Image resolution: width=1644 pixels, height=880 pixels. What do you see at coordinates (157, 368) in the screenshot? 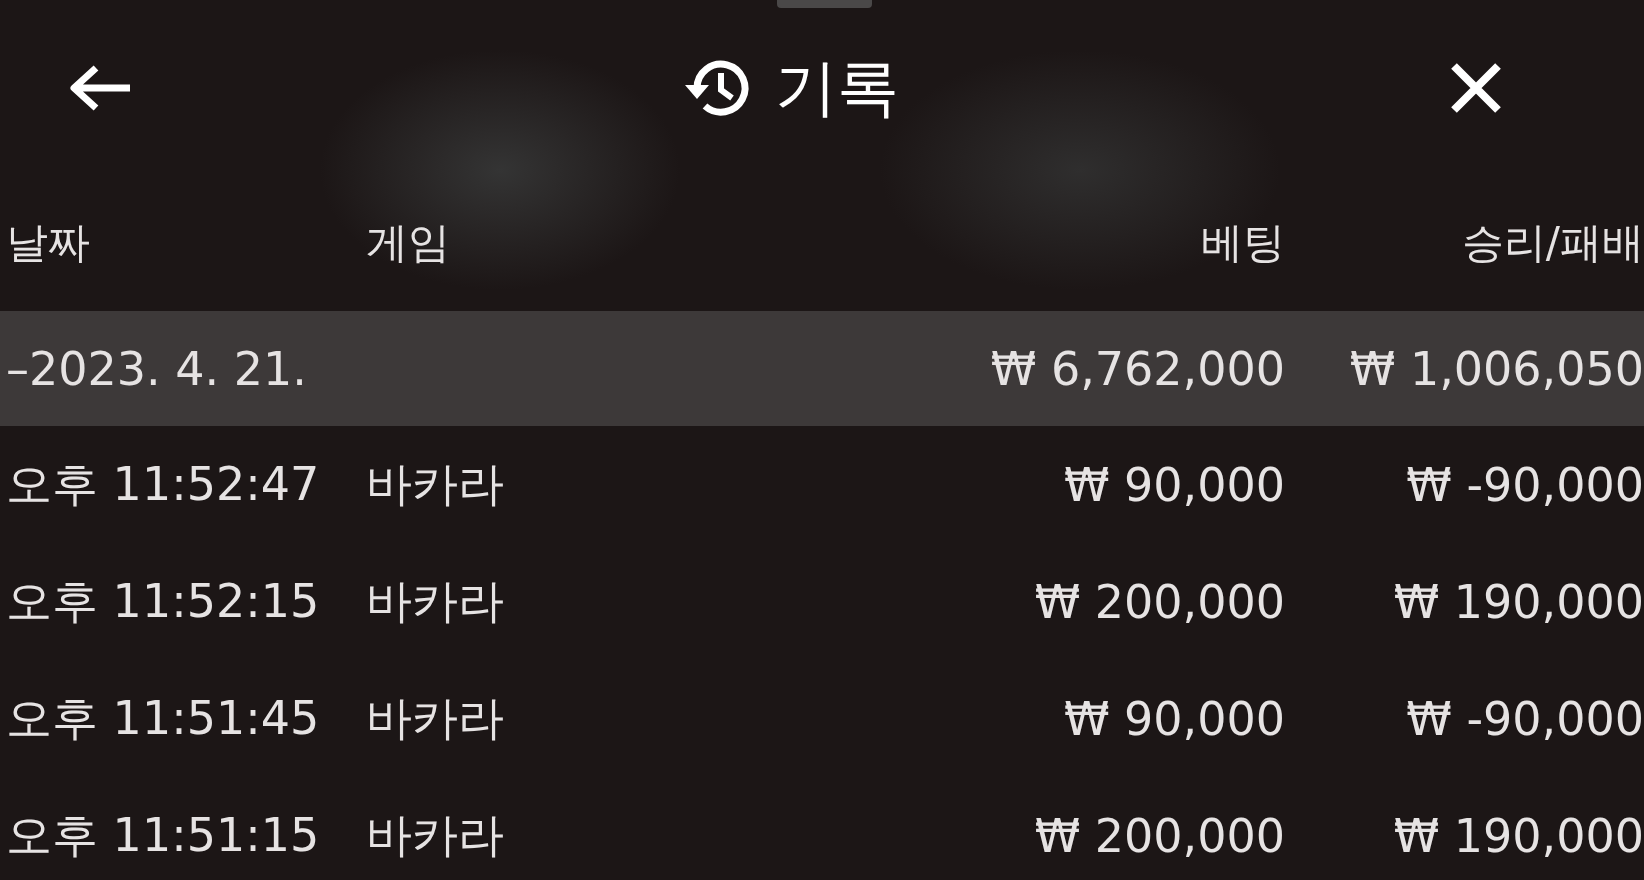
I see `group-date: –2023. 4. 21.` at bounding box center [157, 368].